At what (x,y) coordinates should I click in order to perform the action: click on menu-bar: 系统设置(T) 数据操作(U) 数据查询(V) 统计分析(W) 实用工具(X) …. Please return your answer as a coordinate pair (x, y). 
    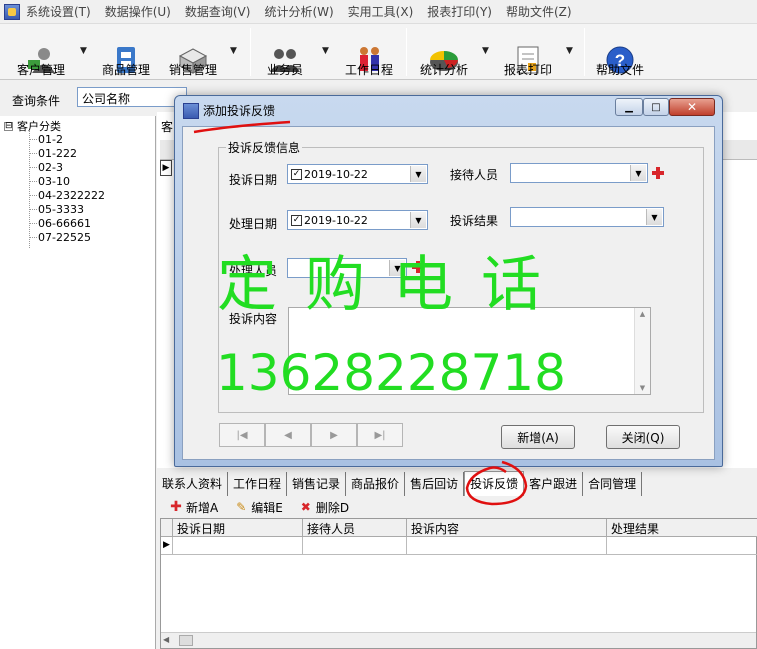
    Looking at the image, I should click on (378, 12).